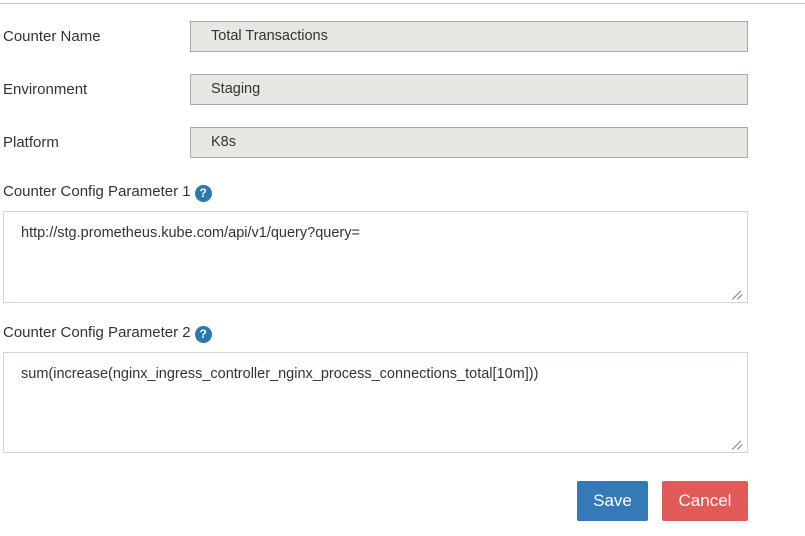  What do you see at coordinates (469, 36) in the screenshot?
I see `counter-name-input: Total Transactions` at bounding box center [469, 36].